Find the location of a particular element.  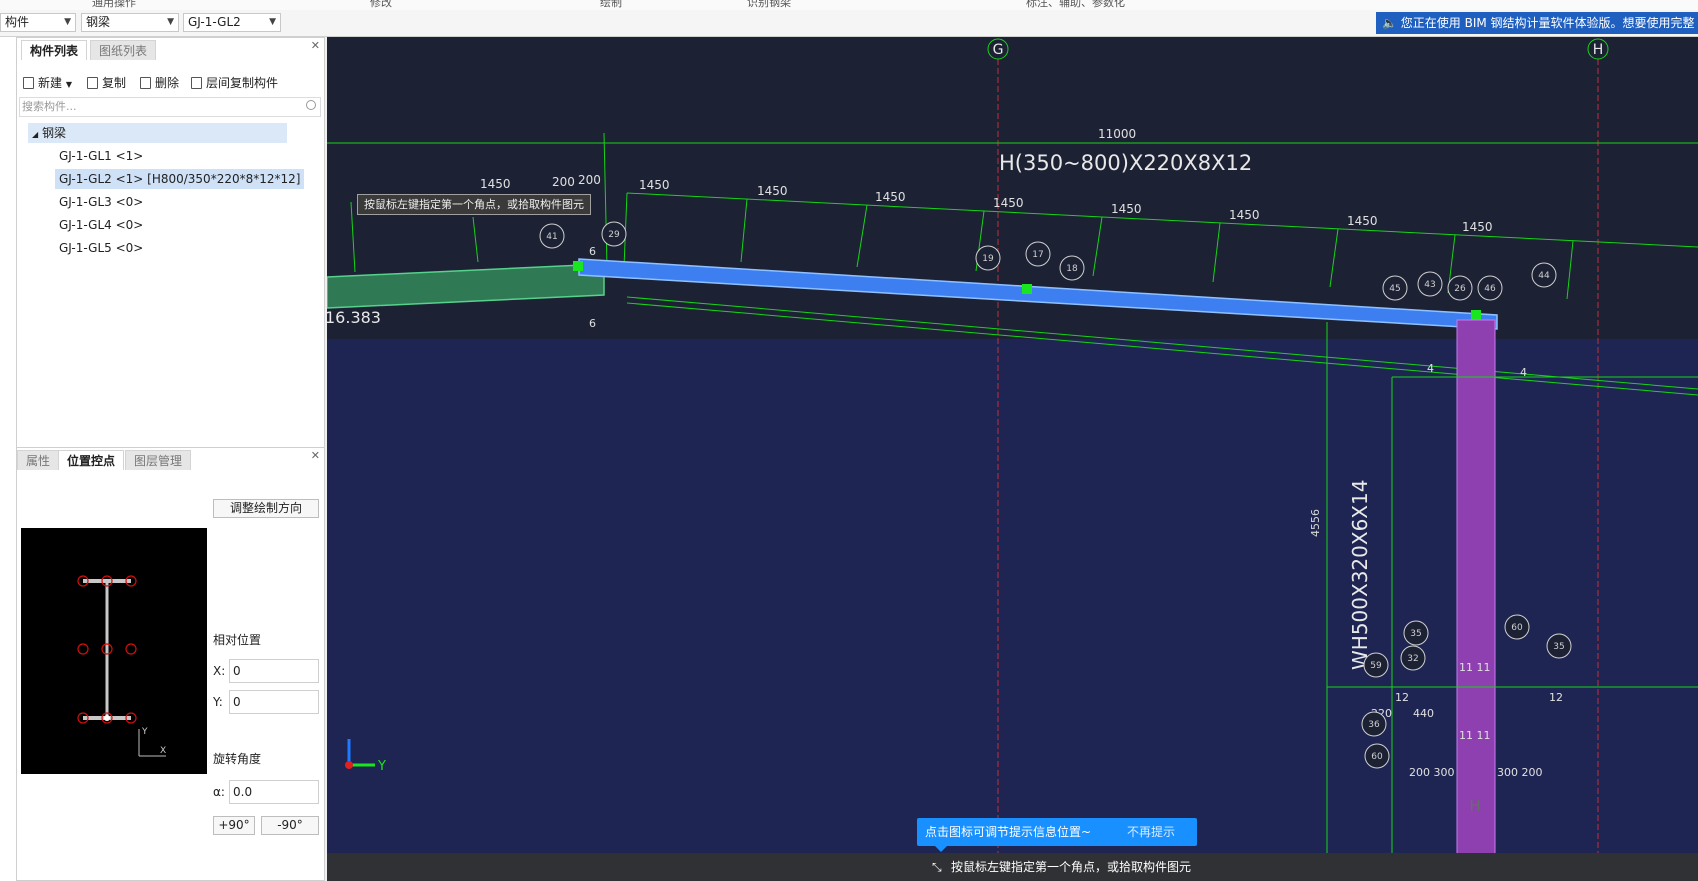

axis-label-g: G is located at coordinates (998, 50).